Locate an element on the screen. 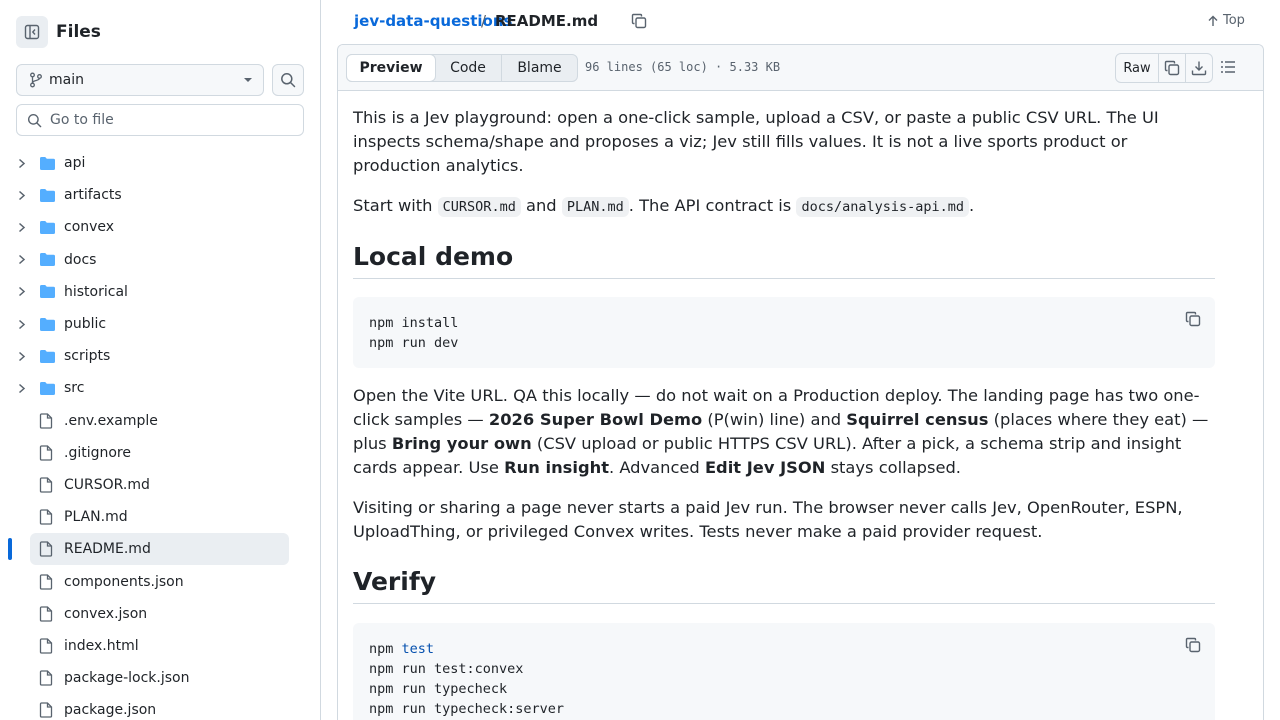  tree-item-label: PLAN.md is located at coordinates (96, 517).